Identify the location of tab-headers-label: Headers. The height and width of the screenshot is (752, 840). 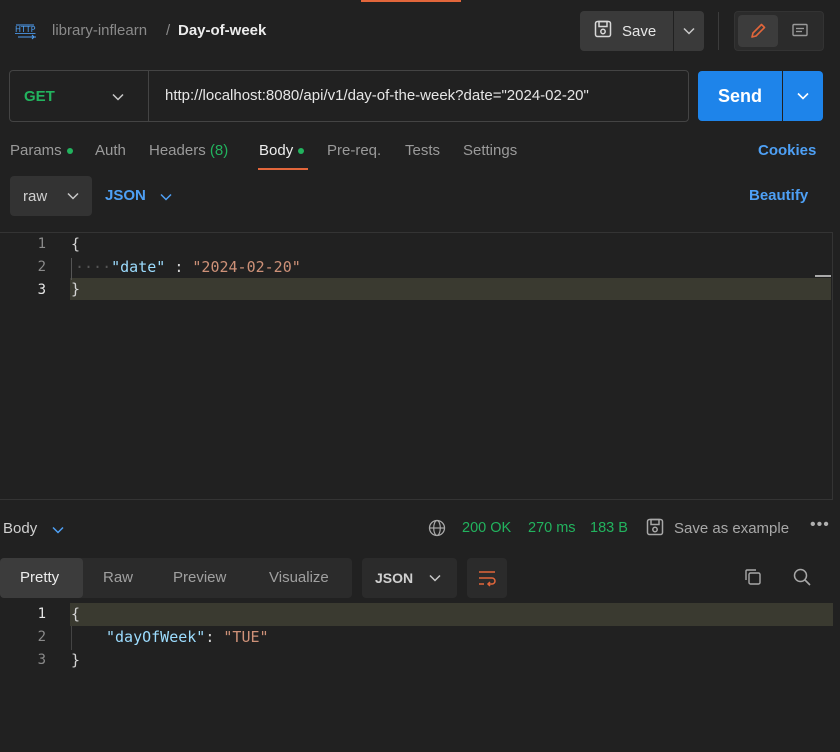
(177, 150).